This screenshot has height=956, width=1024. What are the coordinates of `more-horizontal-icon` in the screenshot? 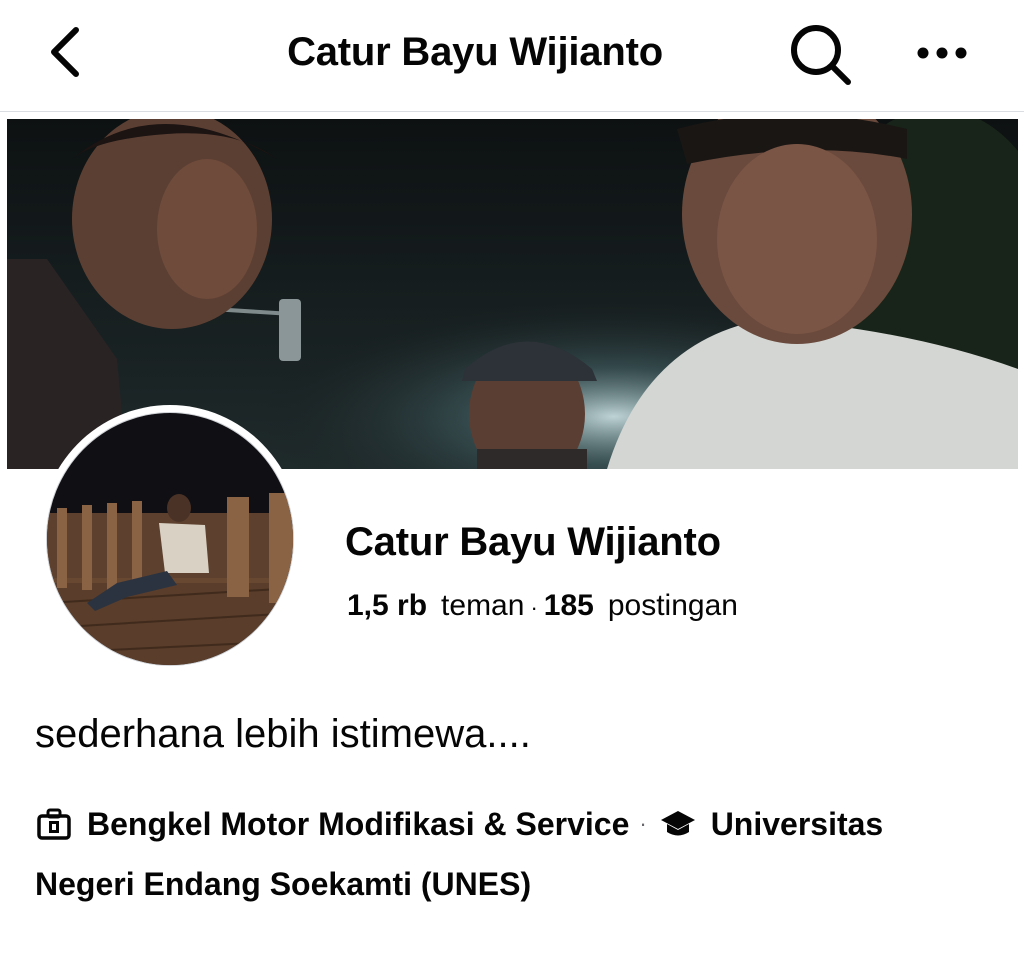 It's located at (942, 53).